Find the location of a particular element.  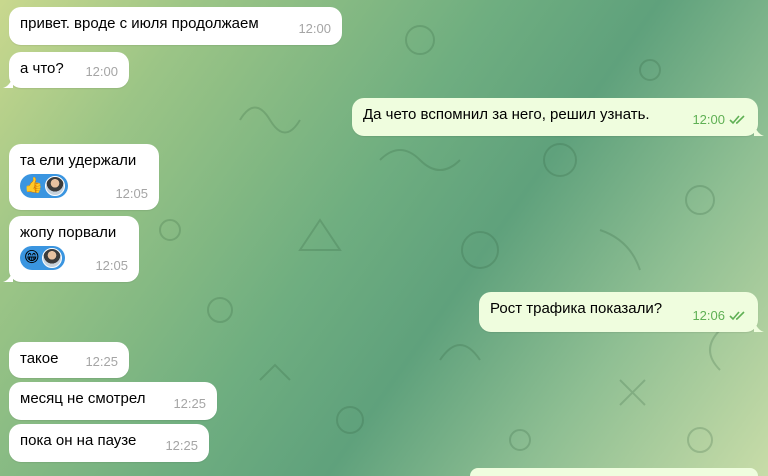

message-incoming: привет. вроде с июля продолжаем 12:00 is located at coordinates (175, 26).